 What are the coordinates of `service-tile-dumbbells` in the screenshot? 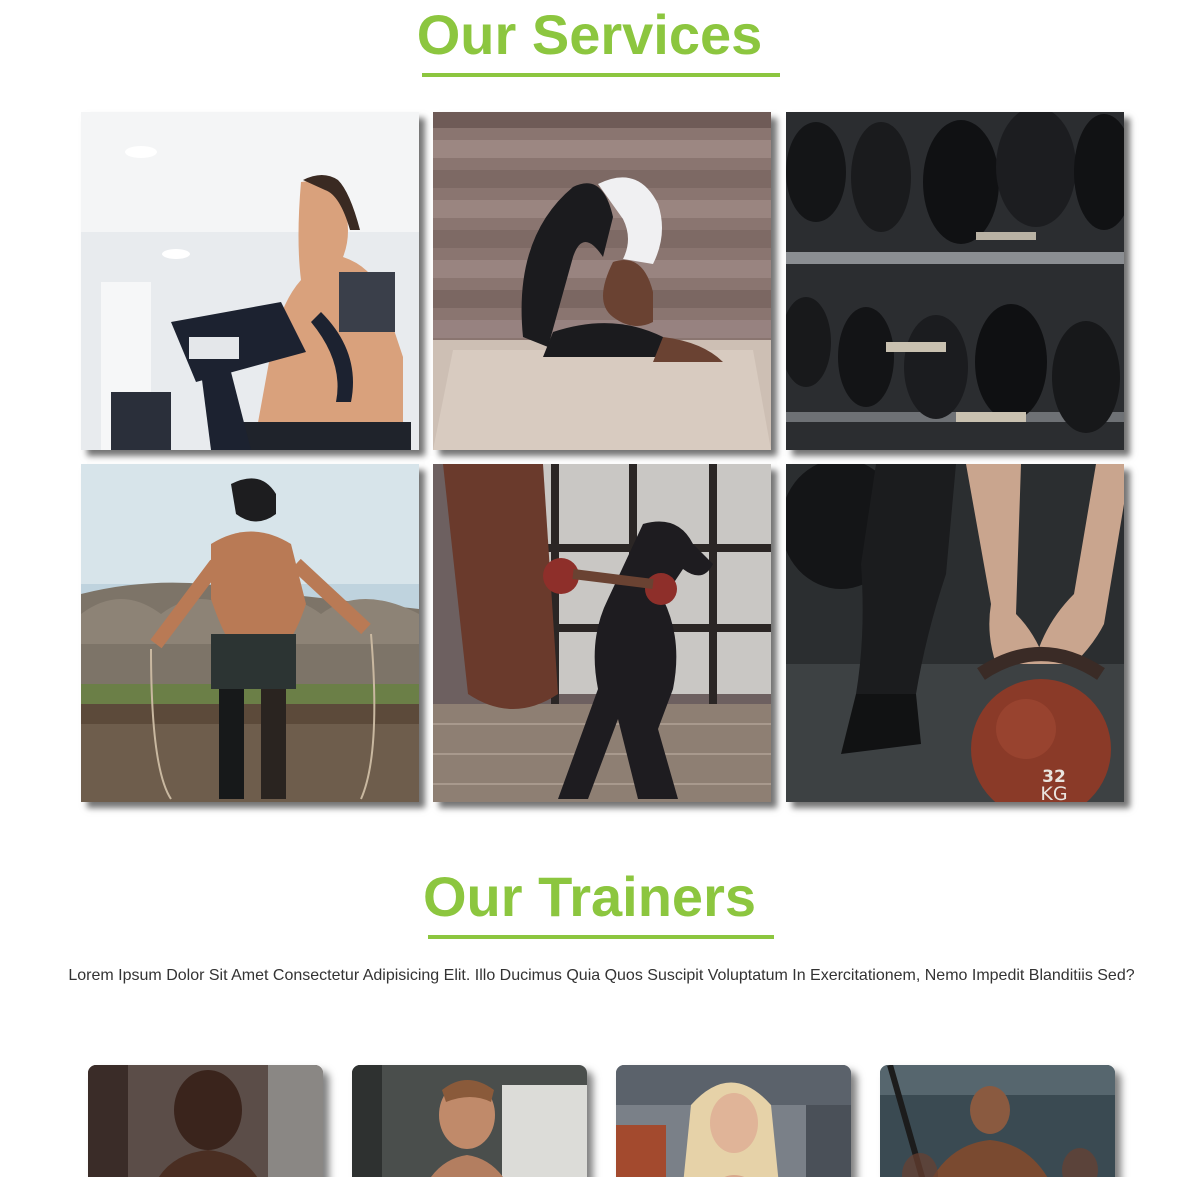 It's located at (955, 281).